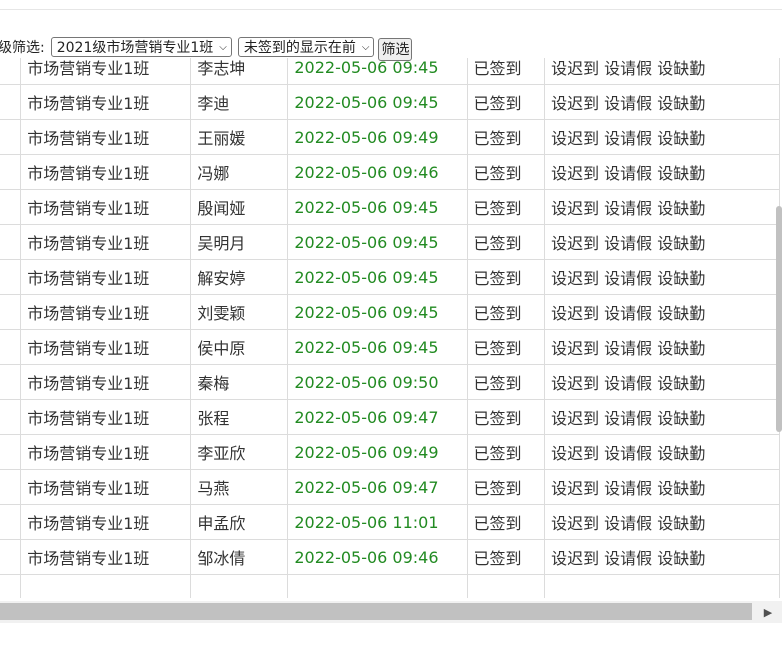  I want to click on horizontal-scroll-thumb, so click(376, 611).